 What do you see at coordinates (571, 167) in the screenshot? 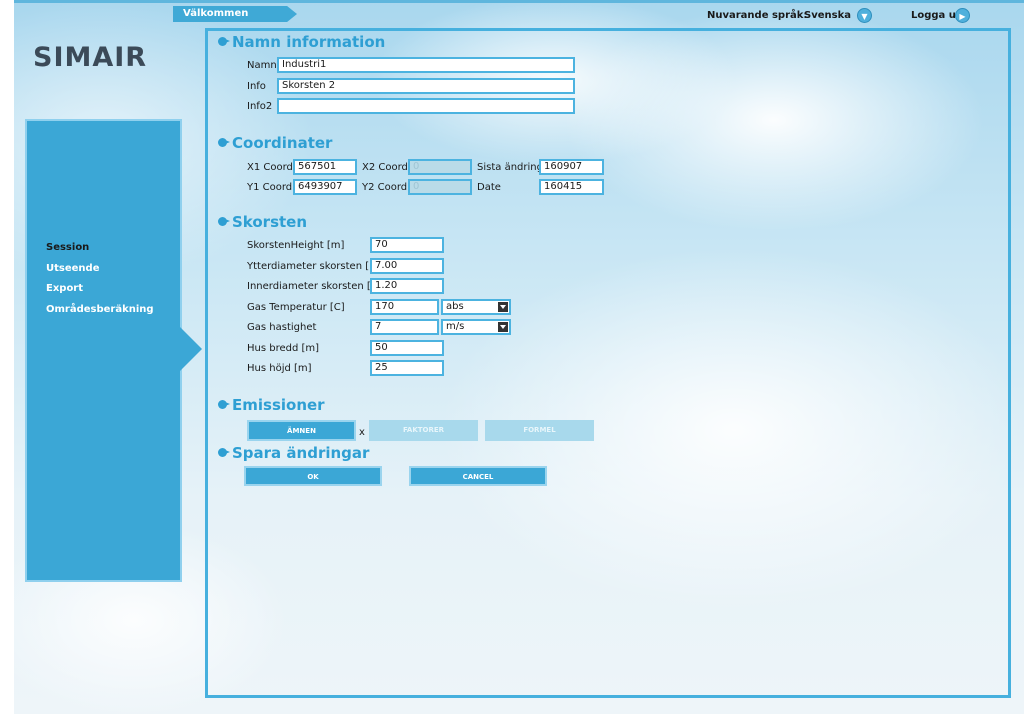
I see `last-change-input: 160907` at bounding box center [571, 167].